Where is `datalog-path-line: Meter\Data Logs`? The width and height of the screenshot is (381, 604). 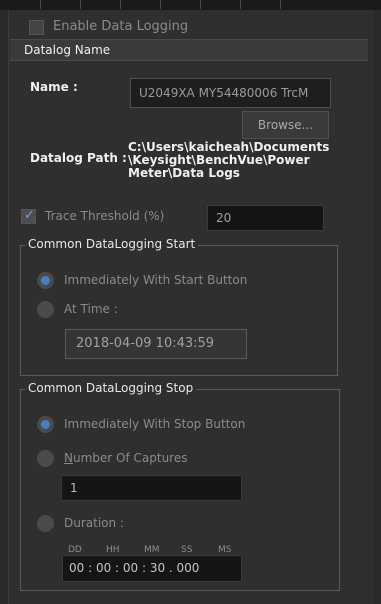 datalog-path-line: Meter\Data Logs is located at coordinates (184, 173).